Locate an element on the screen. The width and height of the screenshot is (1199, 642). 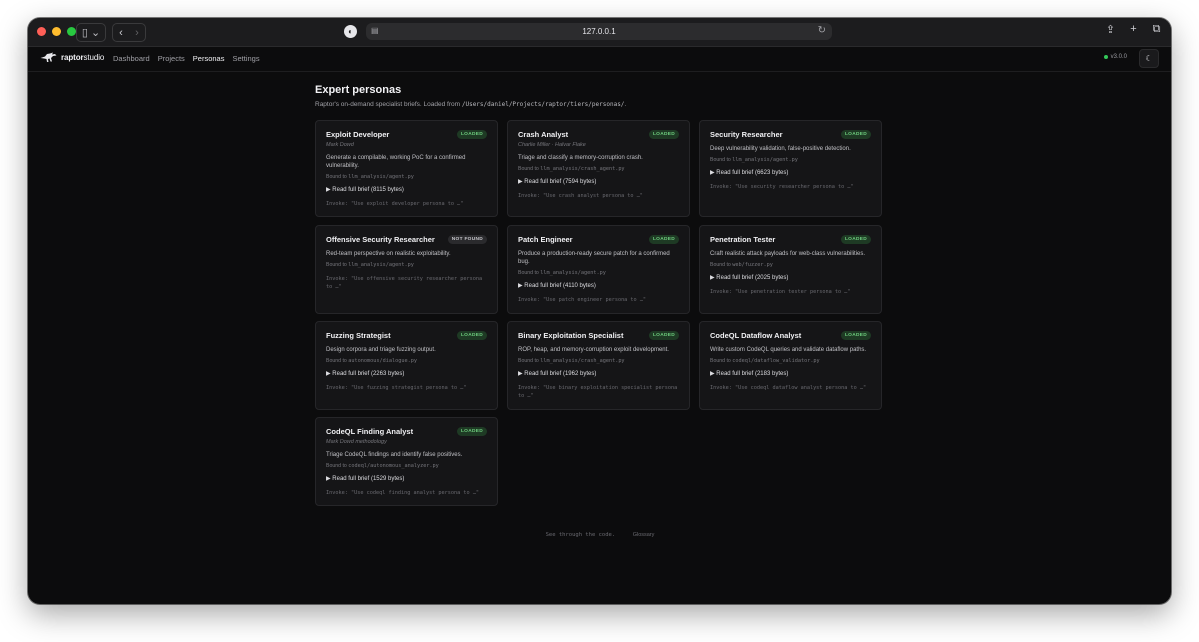
version-indicator: v3.0.0 is located at coordinates (1115, 57).